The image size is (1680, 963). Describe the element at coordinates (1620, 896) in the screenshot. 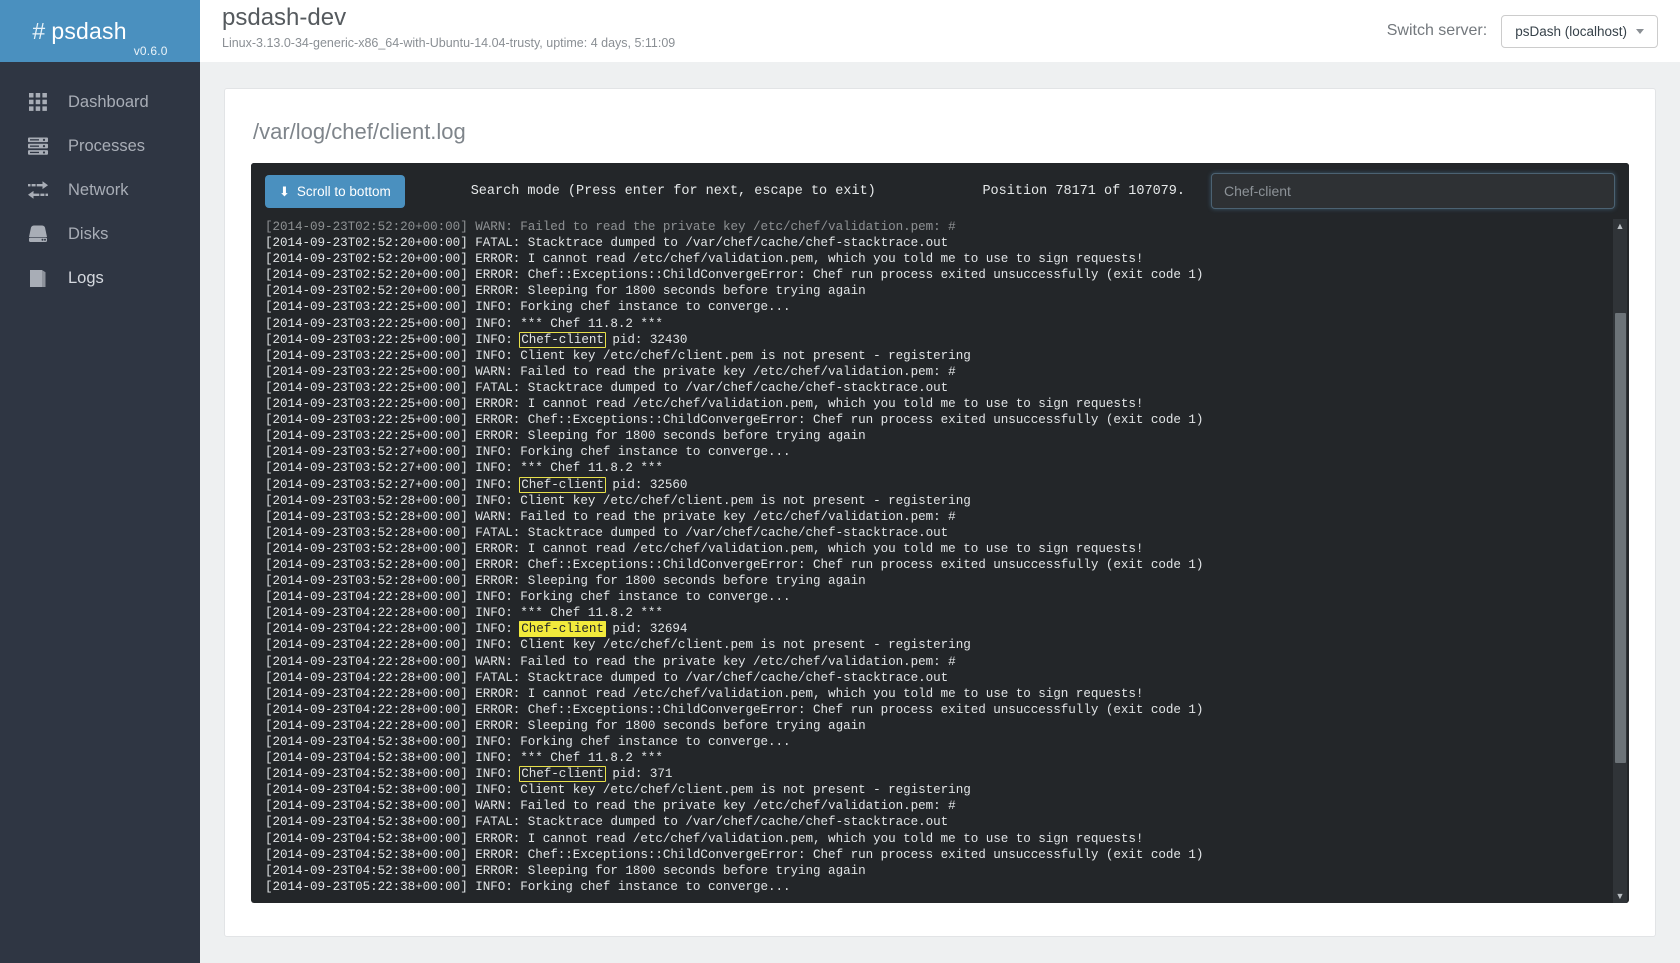

I see `scrollbar-down-arrow-icon: ▼` at that location.